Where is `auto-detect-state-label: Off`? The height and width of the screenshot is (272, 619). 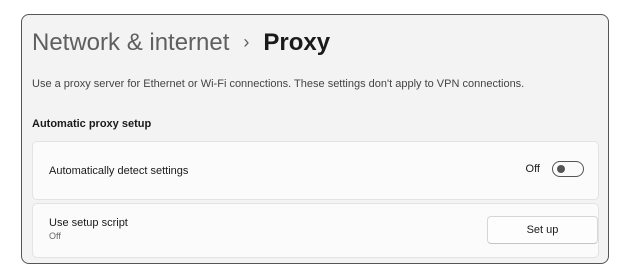
auto-detect-state-label: Off is located at coordinates (532, 169).